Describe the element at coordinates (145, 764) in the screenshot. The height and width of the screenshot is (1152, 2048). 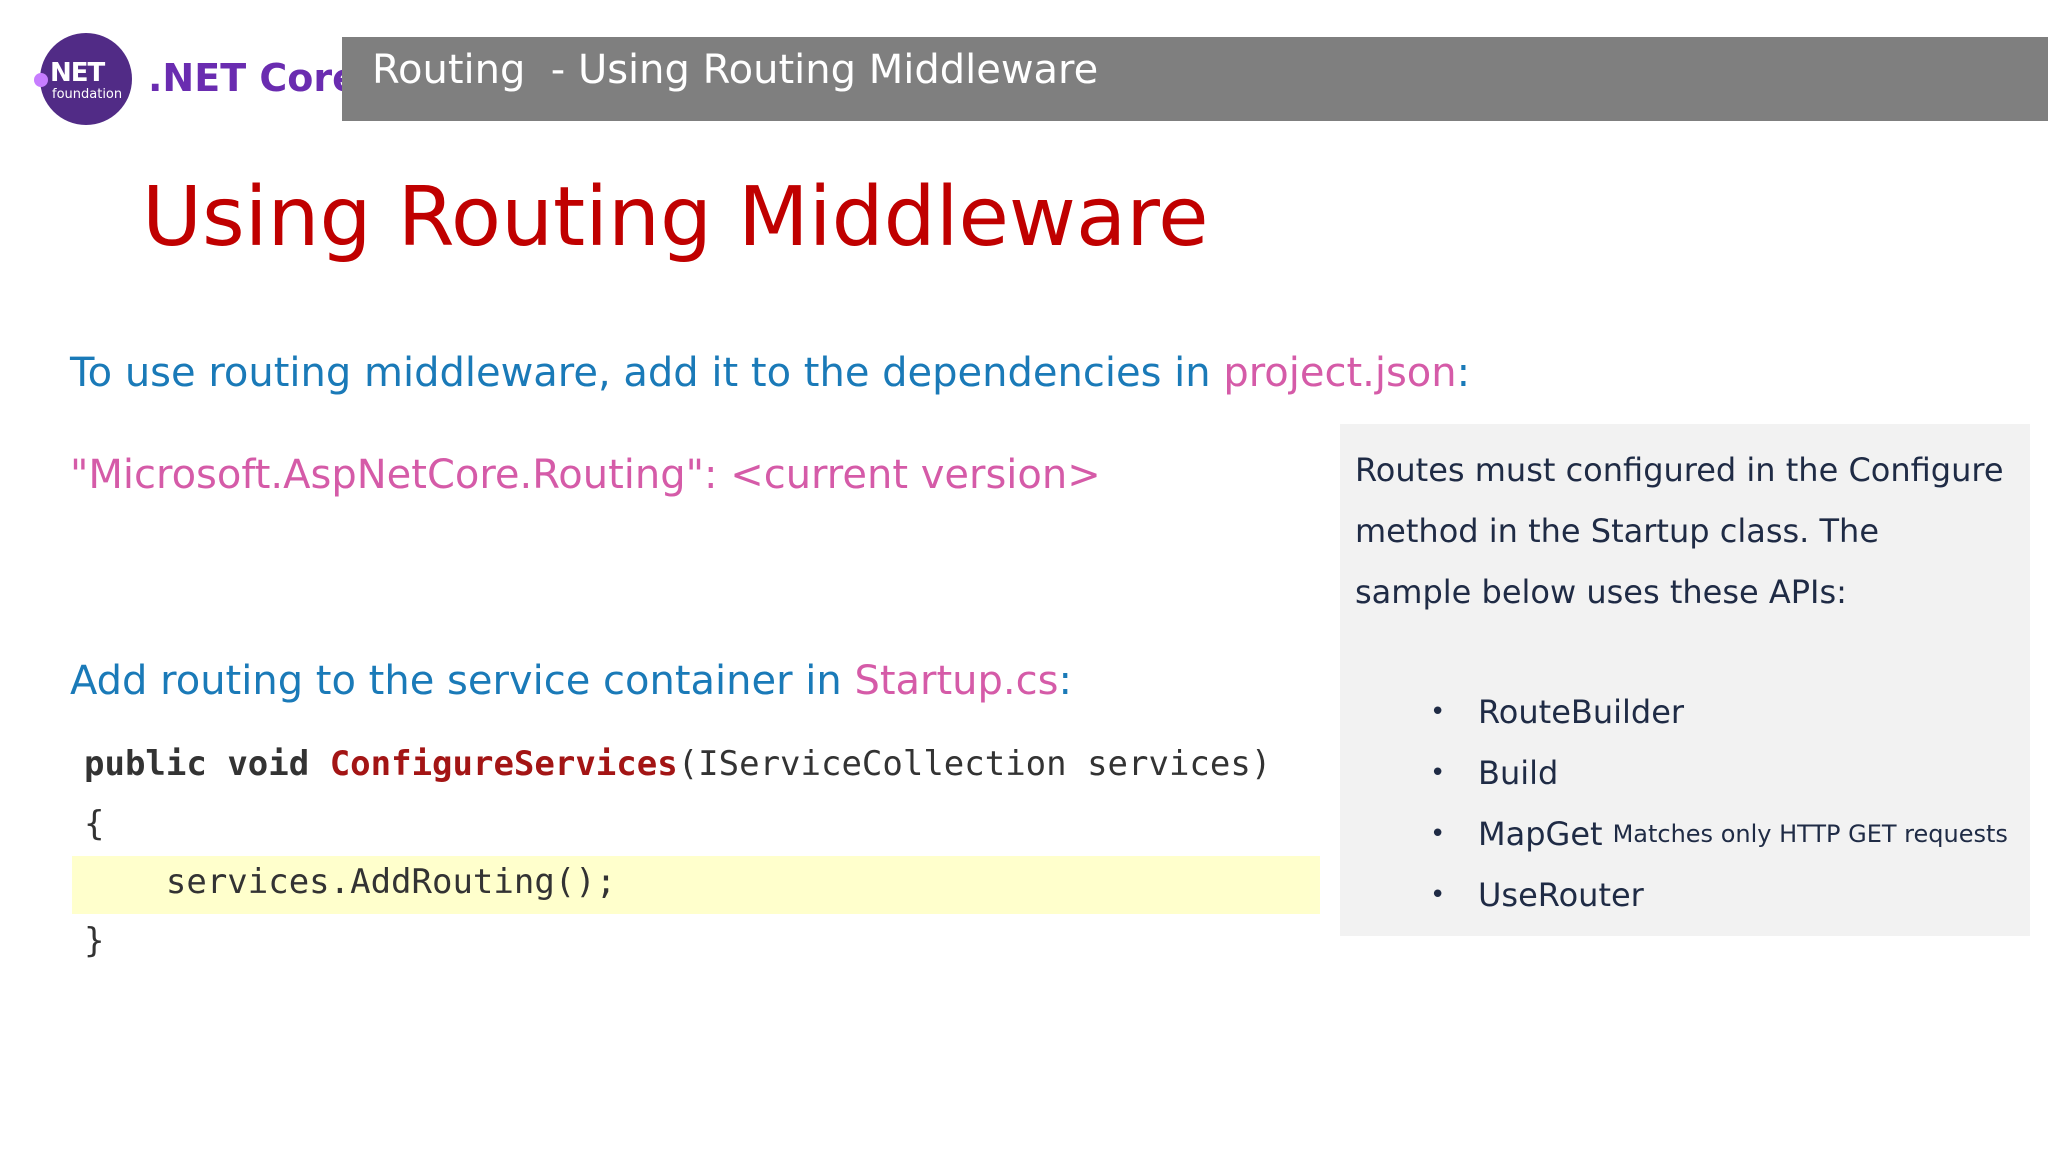
I see `code-keyword-public: public` at that location.